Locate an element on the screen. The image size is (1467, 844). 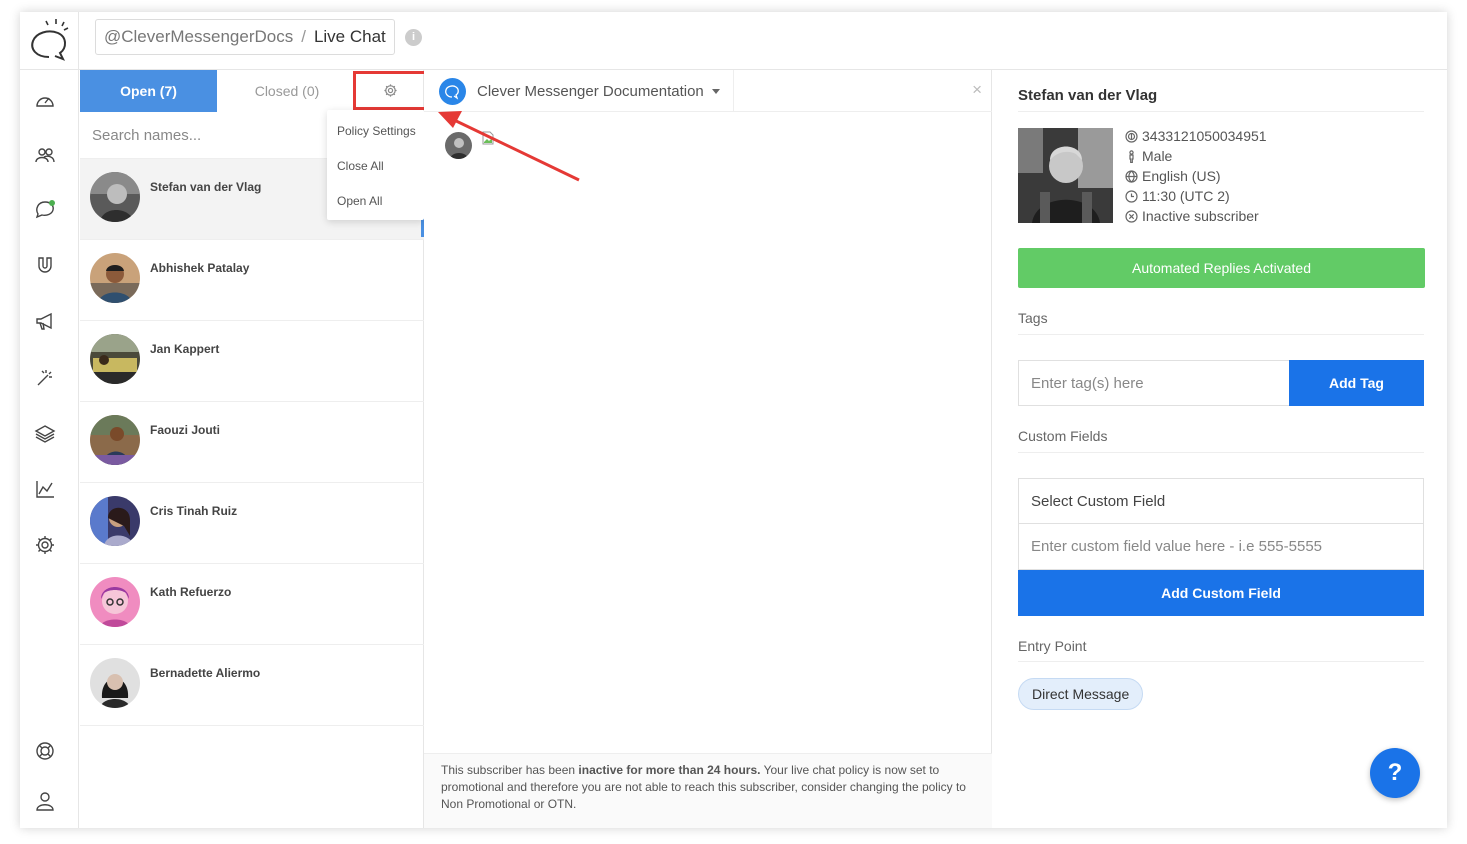
contact-name: Abhishek Patalay is located at coordinates (200, 268).